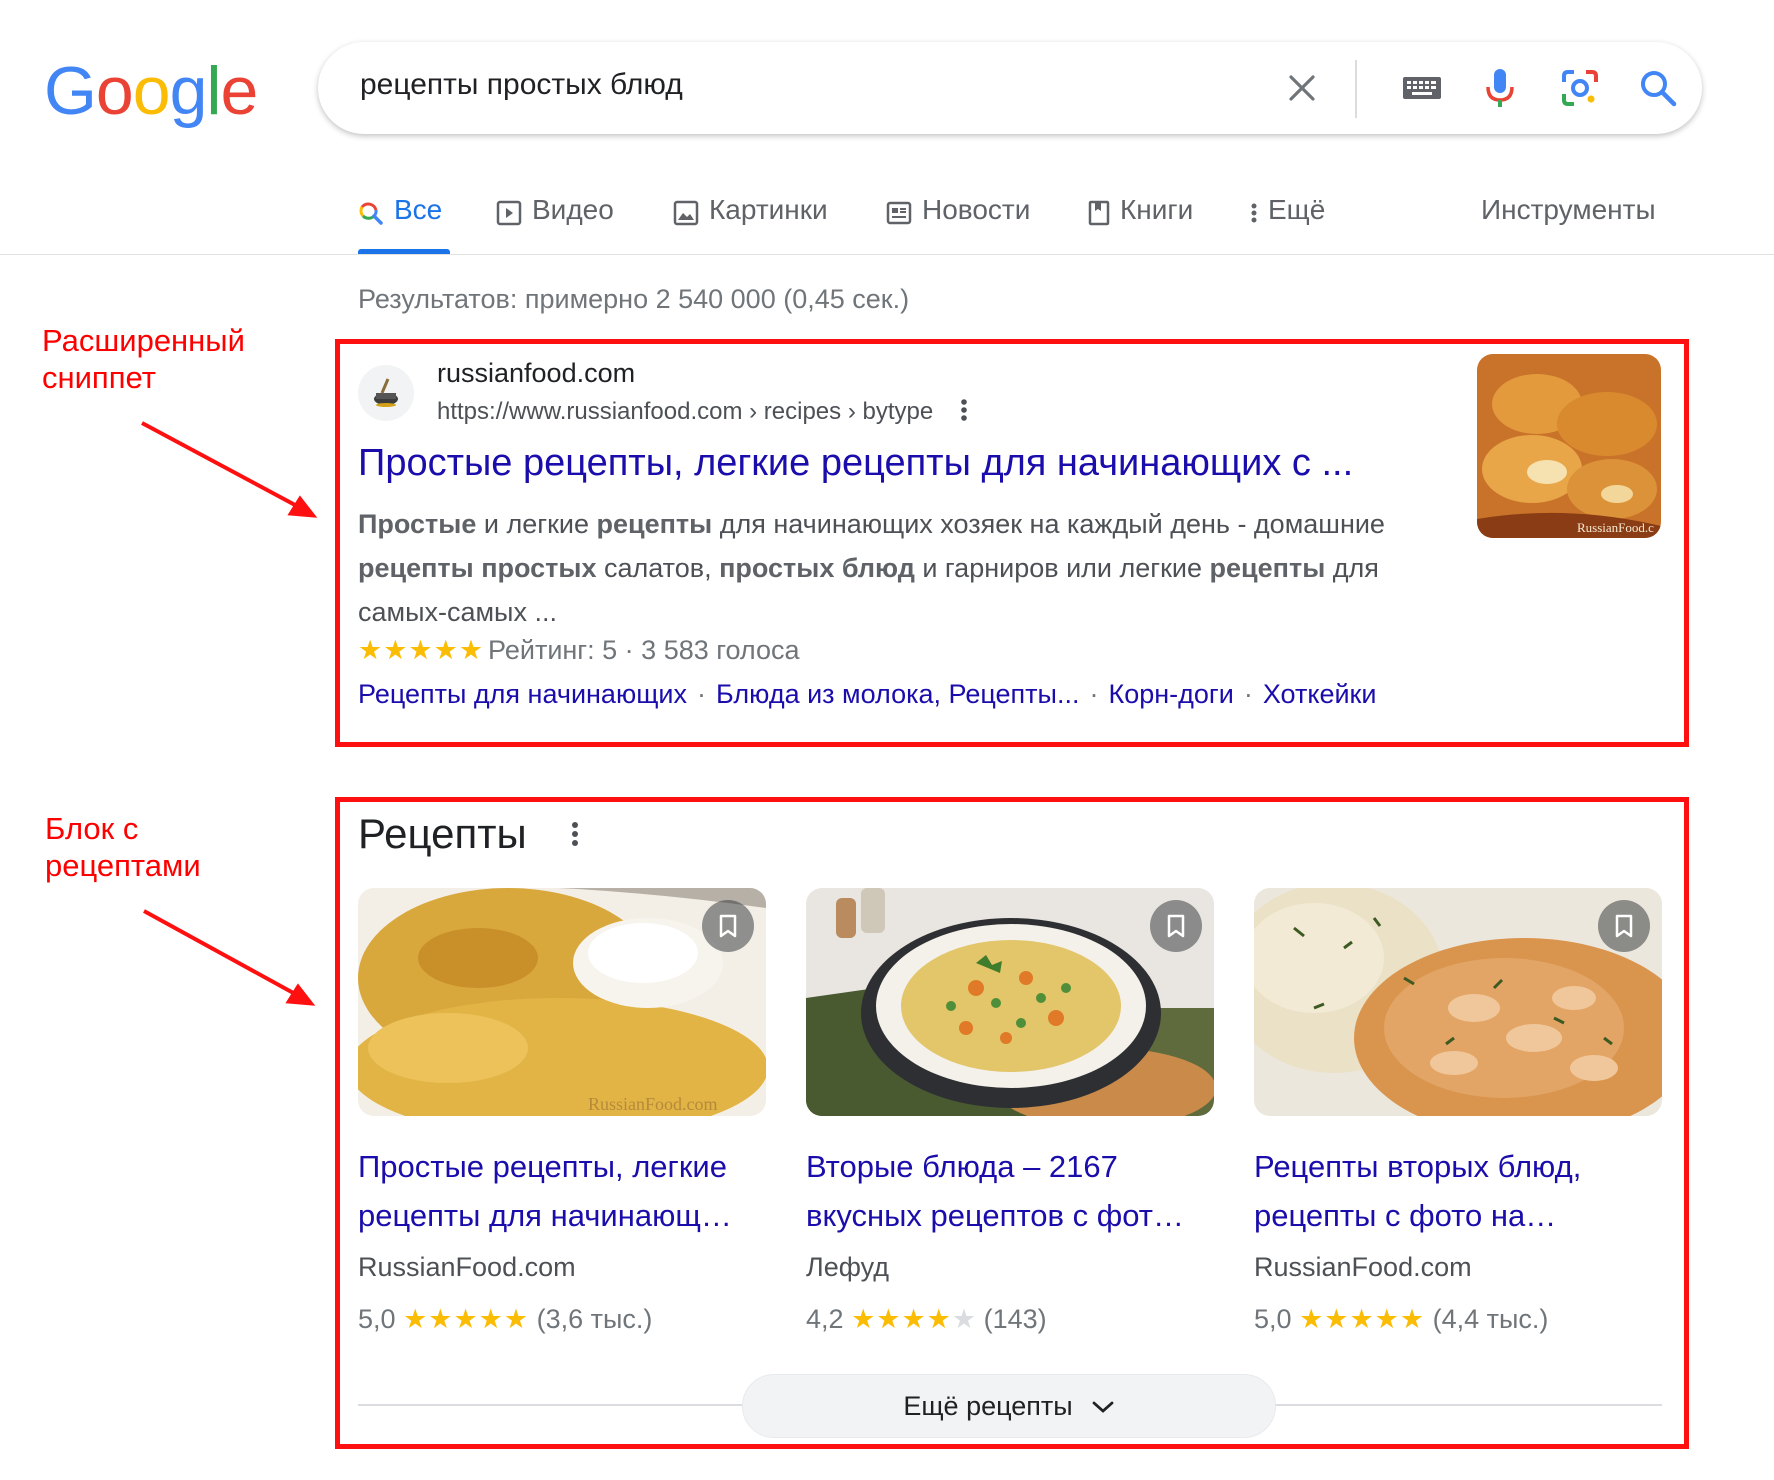 The width and height of the screenshot is (1774, 1480). What do you see at coordinates (976, 209) in the screenshot?
I see `tab-label: Новости` at bounding box center [976, 209].